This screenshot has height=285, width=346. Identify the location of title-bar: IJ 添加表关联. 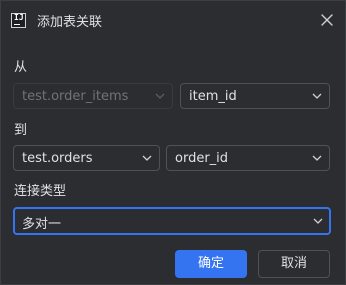
(173, 20).